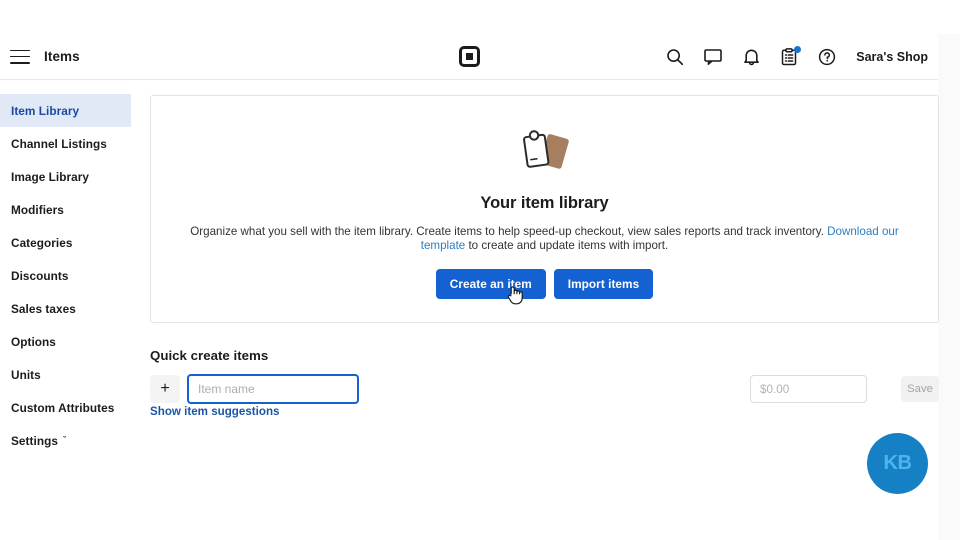 The image size is (960, 540). What do you see at coordinates (798, 49) in the screenshot?
I see `notification-badge` at bounding box center [798, 49].